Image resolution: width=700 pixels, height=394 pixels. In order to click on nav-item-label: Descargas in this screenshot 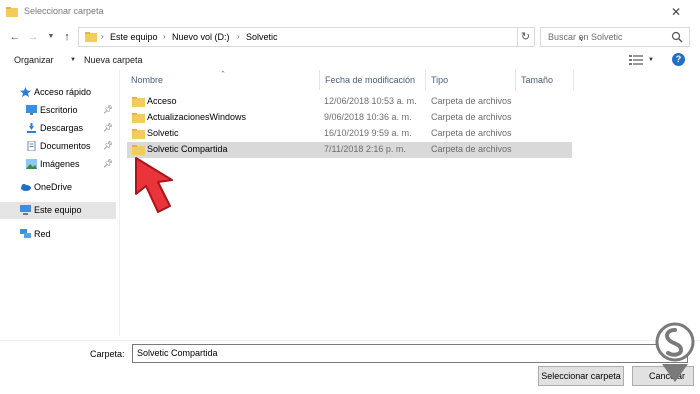, I will do `click(62, 128)`.